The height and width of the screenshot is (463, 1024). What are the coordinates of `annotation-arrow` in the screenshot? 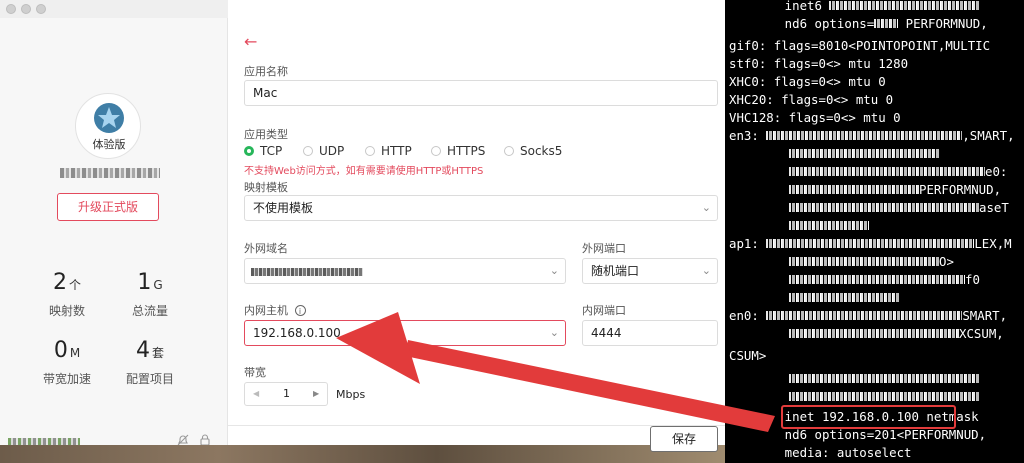 It's located at (555, 372).